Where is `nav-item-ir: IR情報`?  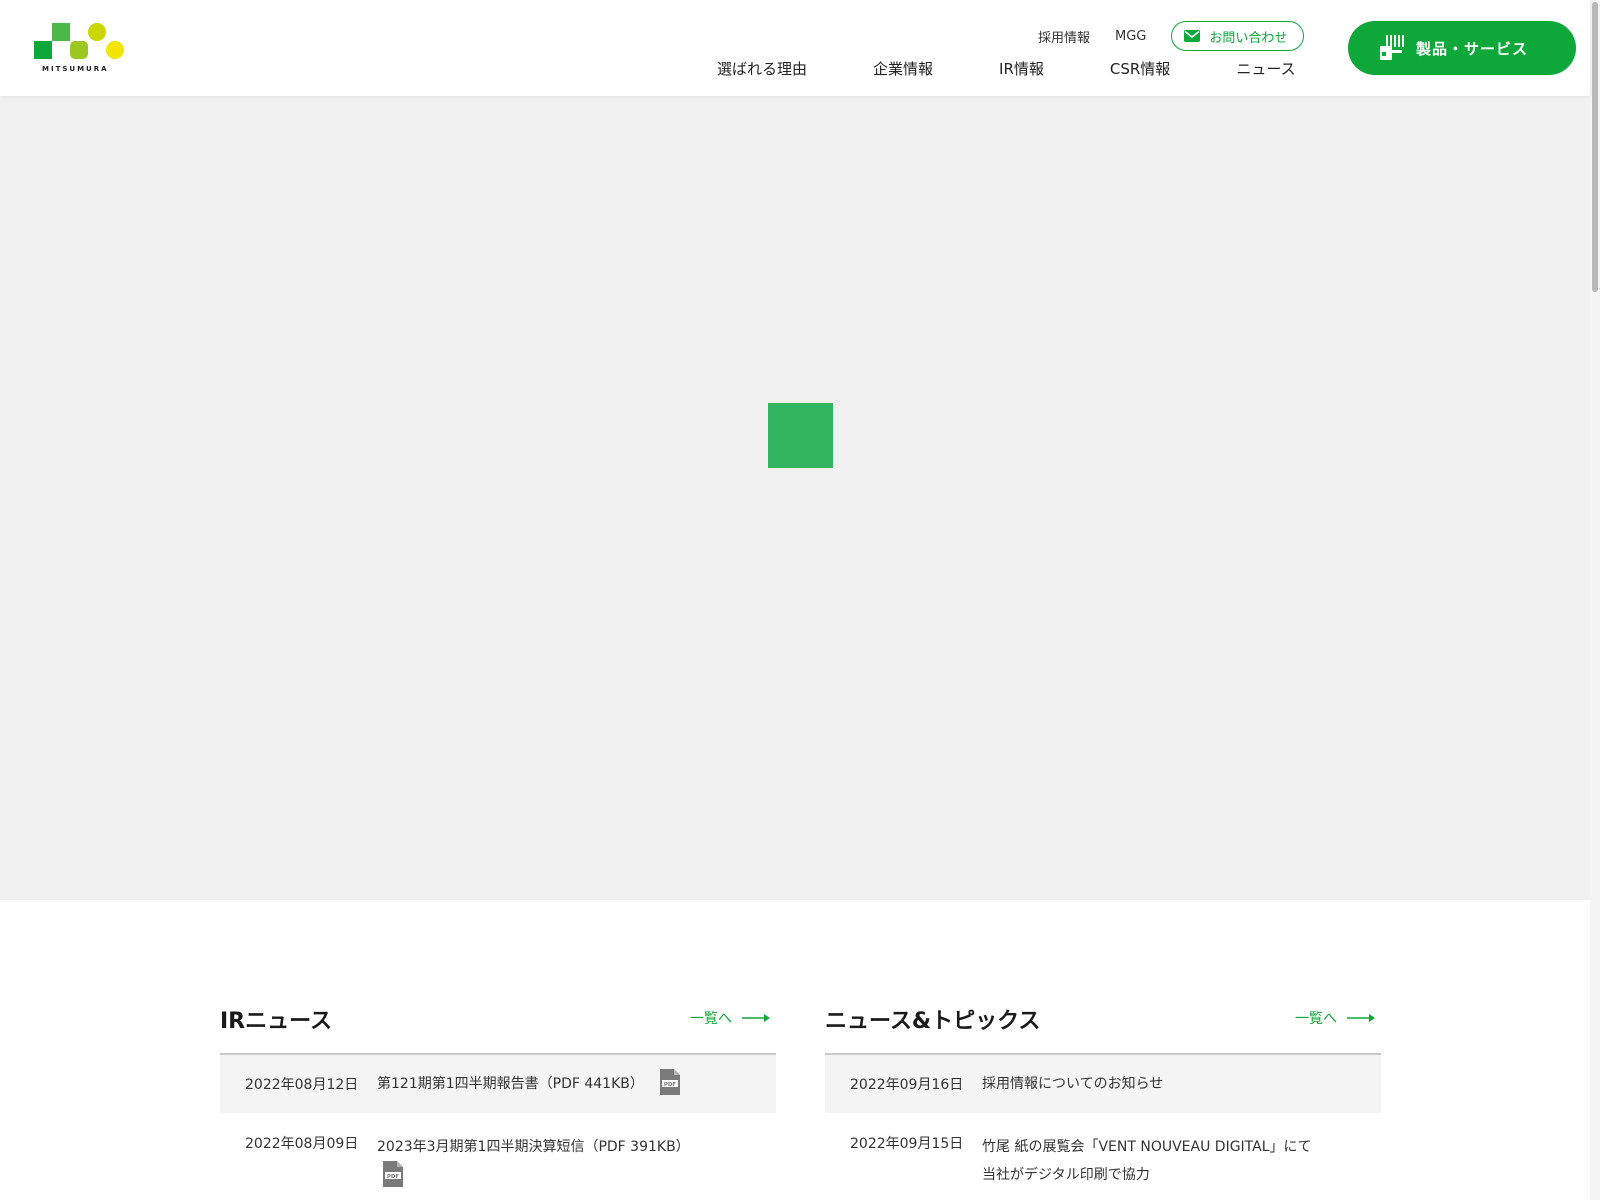
nav-item-ir: IR情報 is located at coordinates (1021, 68).